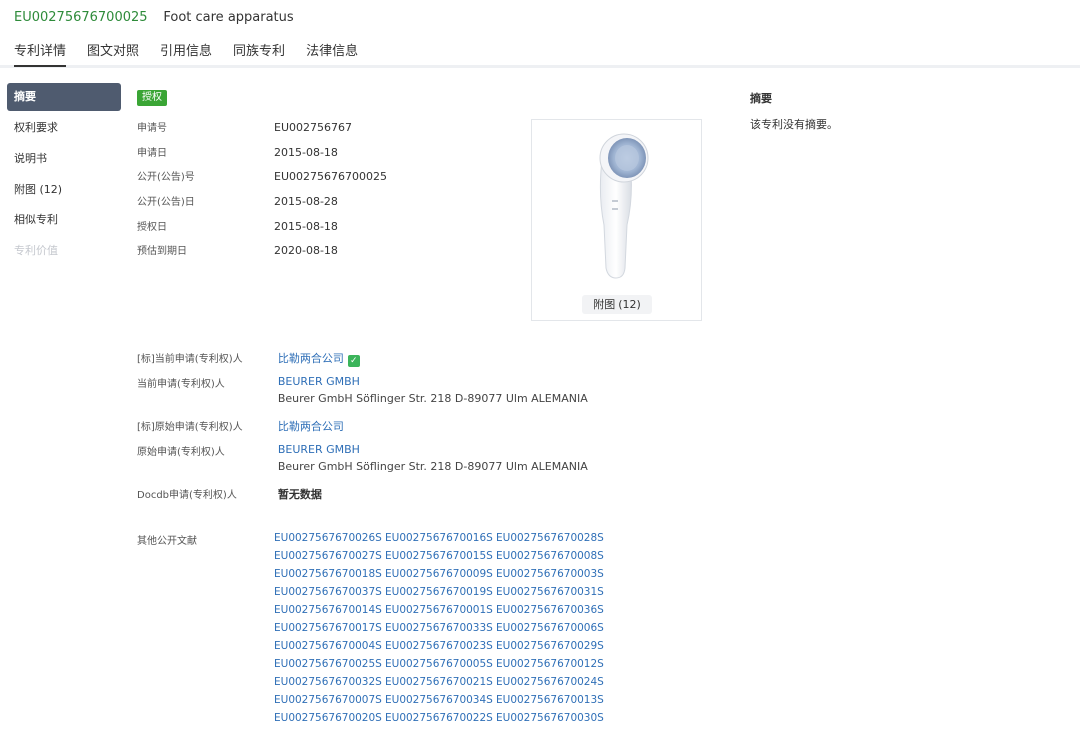 This screenshot has height=732, width=1080. Describe the element at coordinates (262, 254) in the screenshot. I see `info-row: 预估到期日 2020-08-18` at that location.